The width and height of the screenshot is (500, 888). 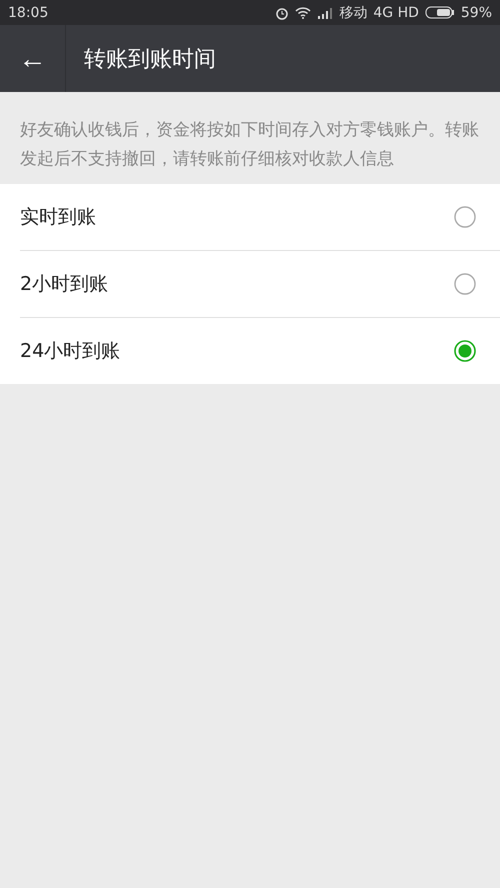 I want to click on option-label: 24小时到账, so click(x=71, y=351).